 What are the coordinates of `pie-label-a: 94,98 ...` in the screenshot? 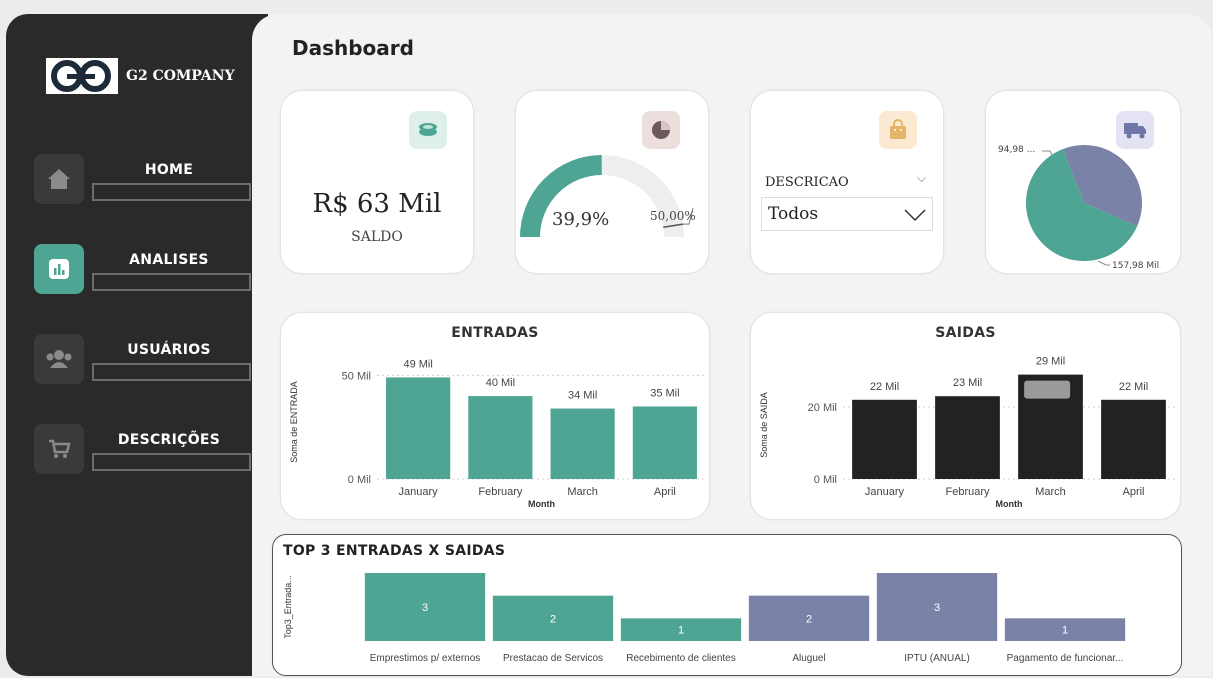 It's located at (1017, 150).